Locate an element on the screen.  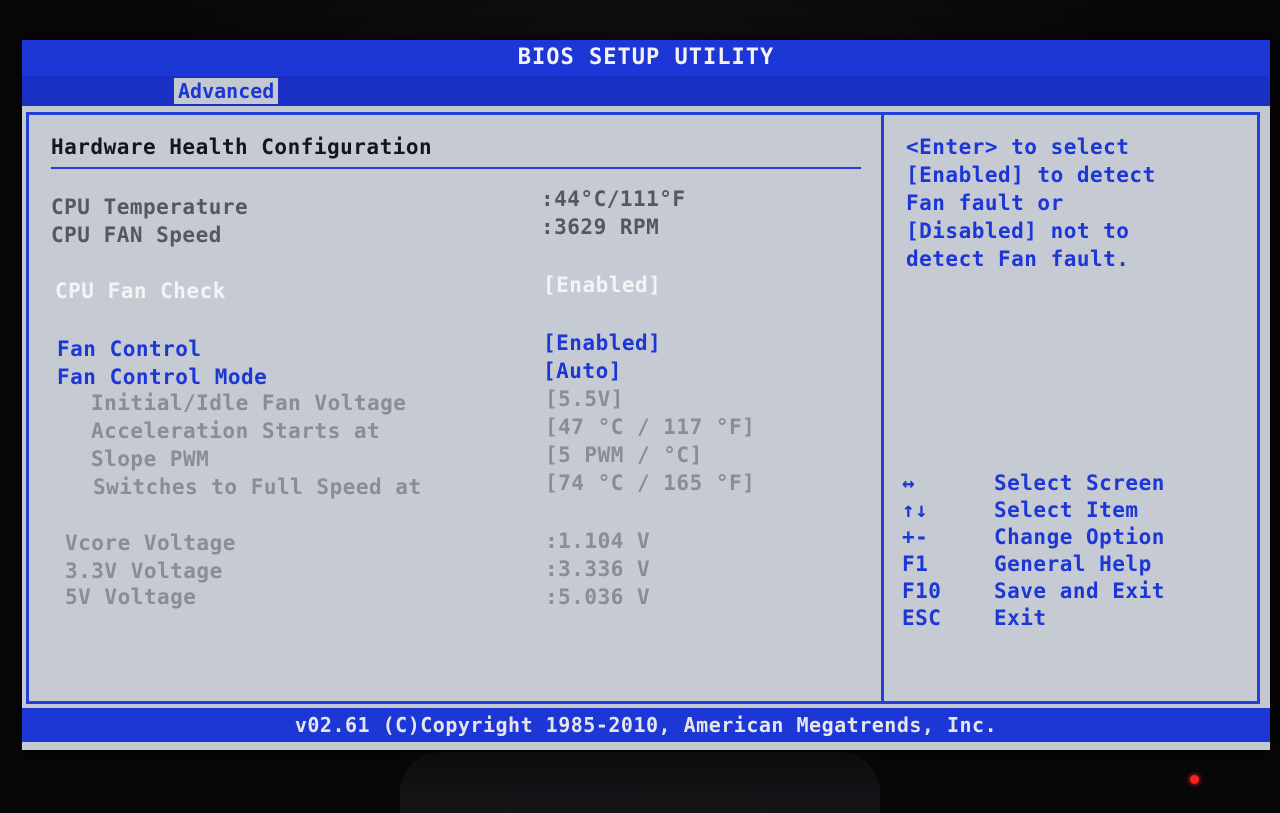
key-label: F10 is located at coordinates (922, 591).